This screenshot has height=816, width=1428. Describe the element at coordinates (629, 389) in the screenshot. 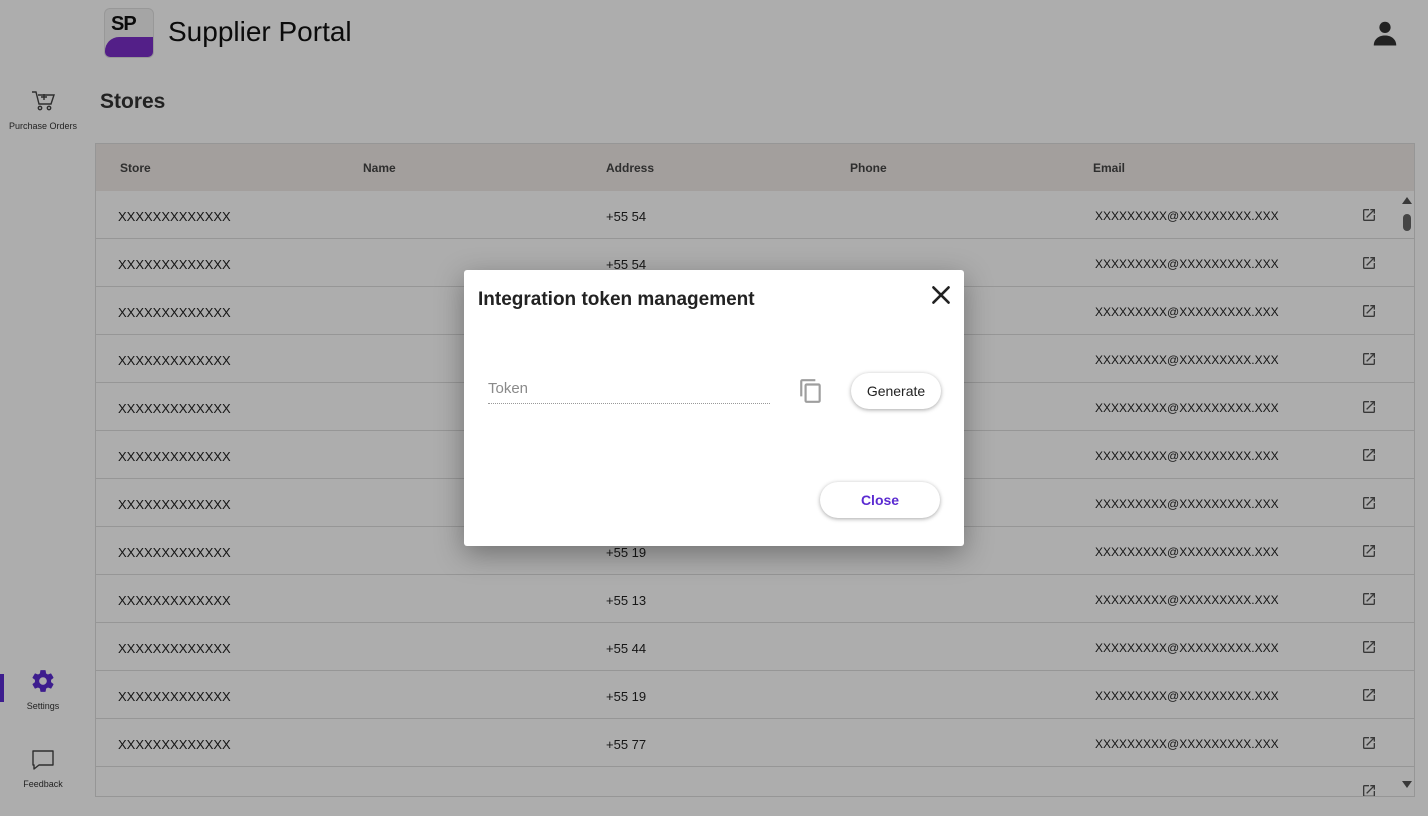

I see `token-input` at that location.